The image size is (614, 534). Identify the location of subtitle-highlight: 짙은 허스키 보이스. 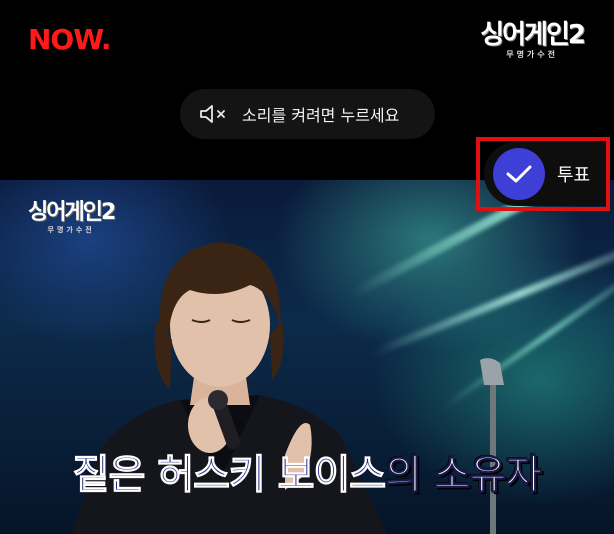
(229, 475).